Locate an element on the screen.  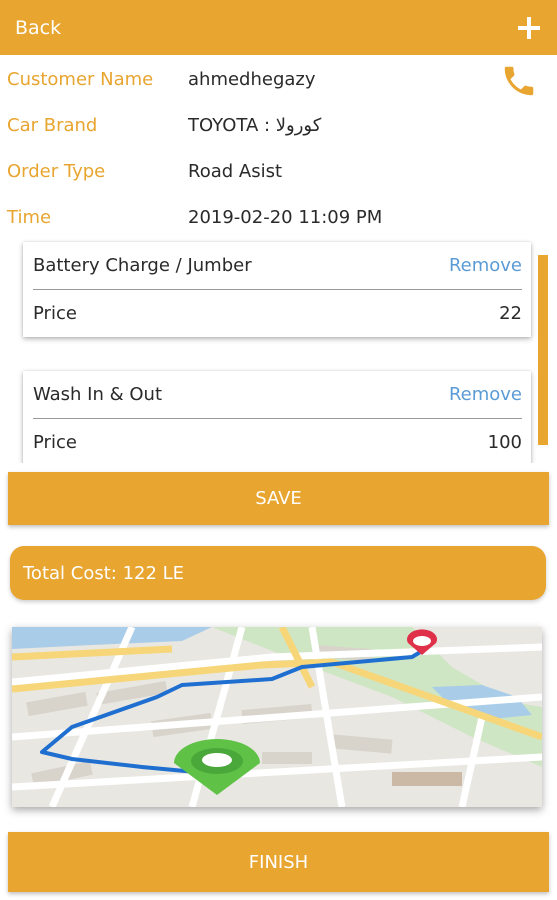
service-card: Battery Charge / Jumber Remove Price 22 is located at coordinates (277, 289).